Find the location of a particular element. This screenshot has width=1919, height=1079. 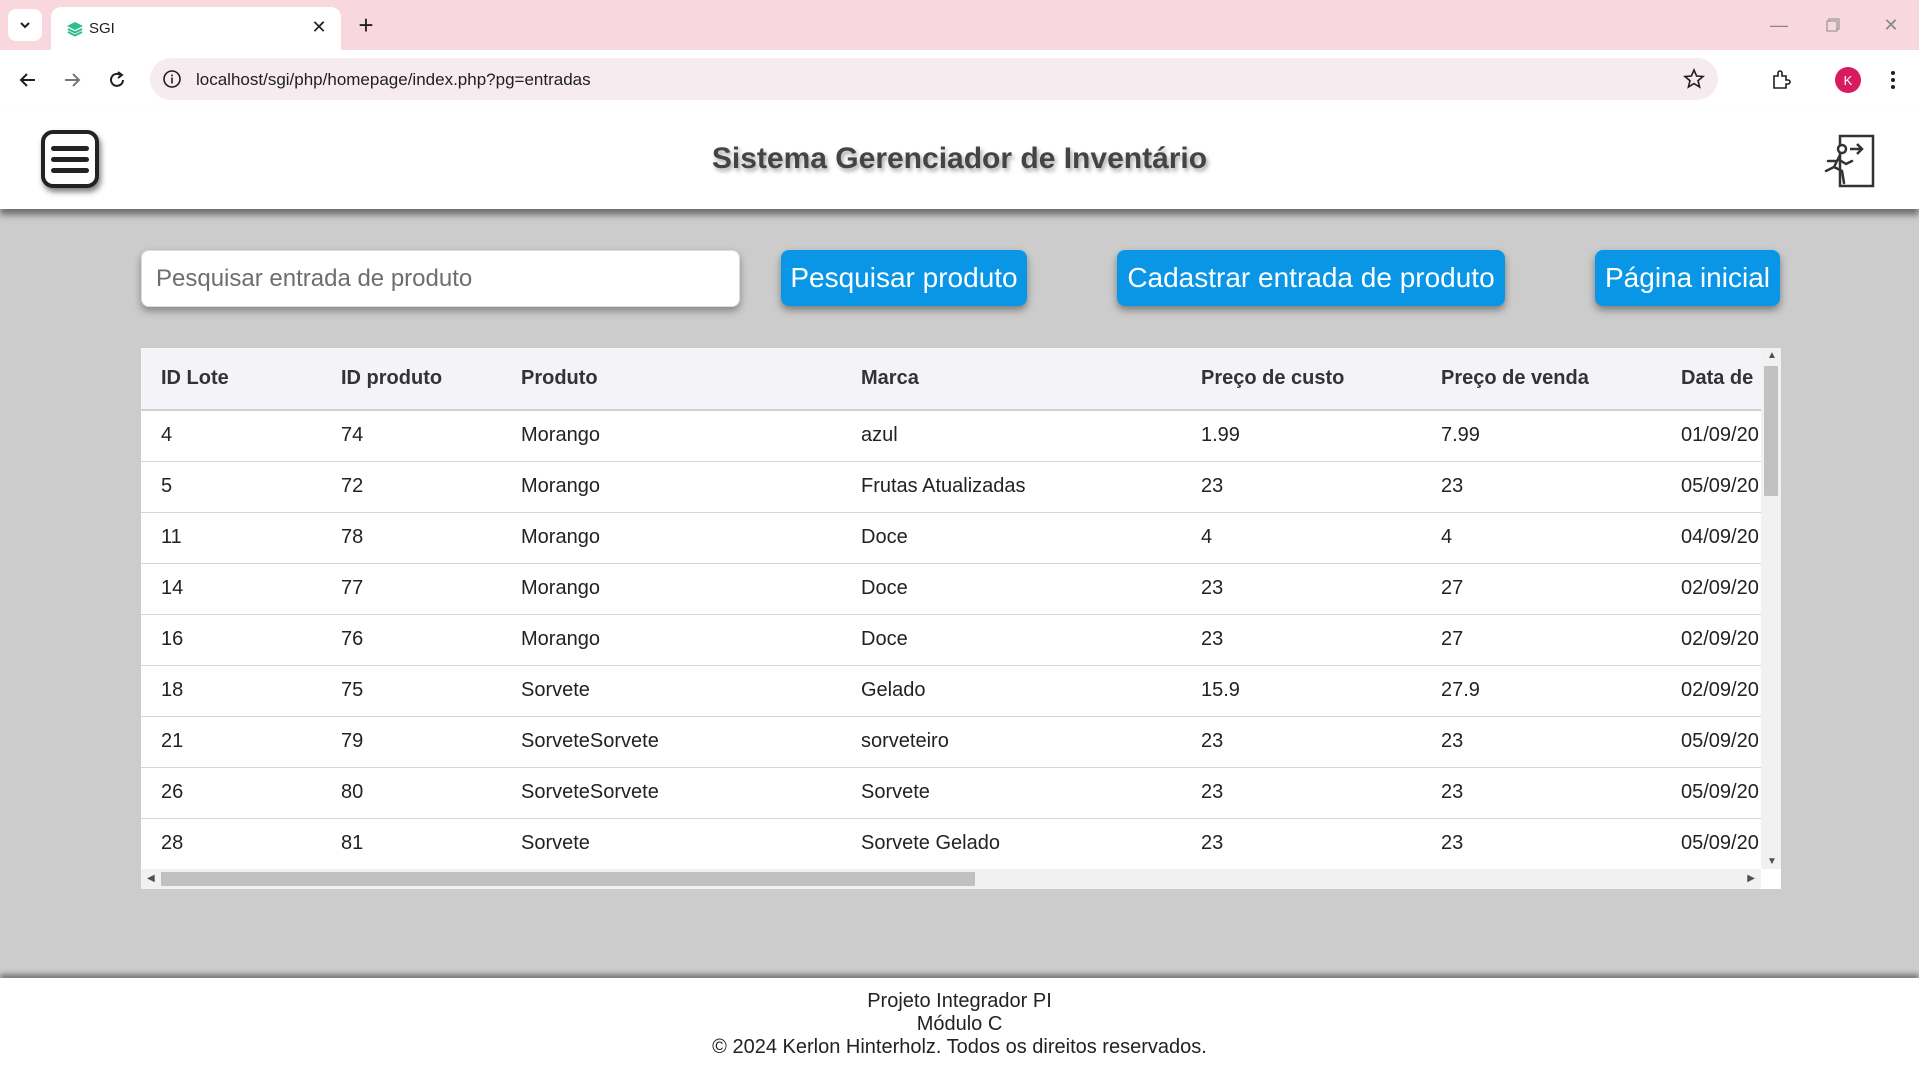

table-cell: 76 is located at coordinates (352, 639).